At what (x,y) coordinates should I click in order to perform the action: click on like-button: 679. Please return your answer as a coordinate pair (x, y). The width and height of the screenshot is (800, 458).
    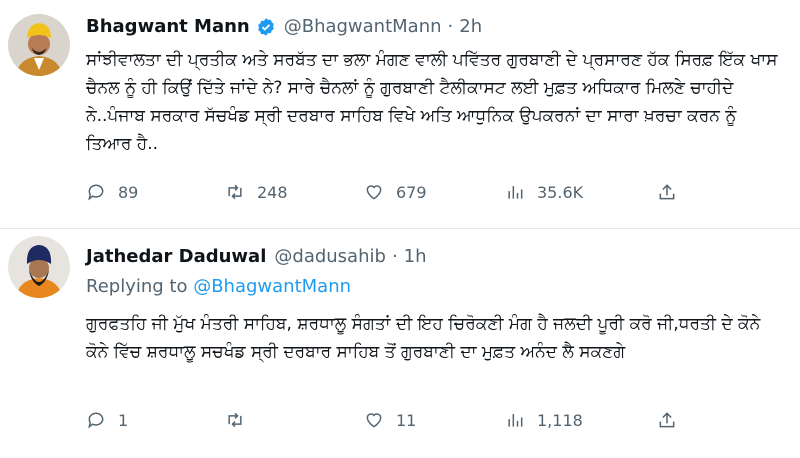
    Looking at the image, I should click on (434, 192).